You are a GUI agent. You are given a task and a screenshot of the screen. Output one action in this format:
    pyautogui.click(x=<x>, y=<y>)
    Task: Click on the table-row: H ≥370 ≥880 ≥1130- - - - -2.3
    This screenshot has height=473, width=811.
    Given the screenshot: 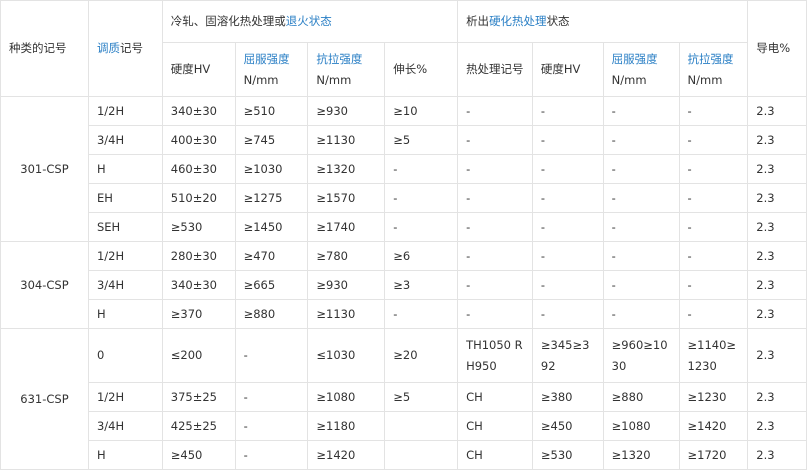 What is the action you would take?
    pyautogui.click(x=404, y=314)
    